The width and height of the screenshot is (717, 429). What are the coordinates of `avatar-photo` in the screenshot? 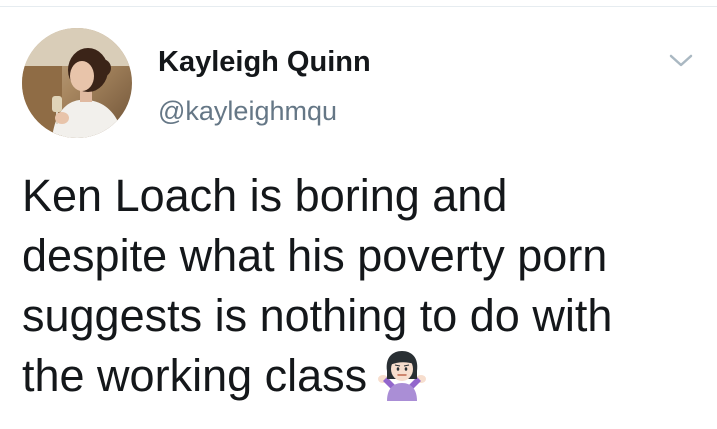 It's located at (77, 83).